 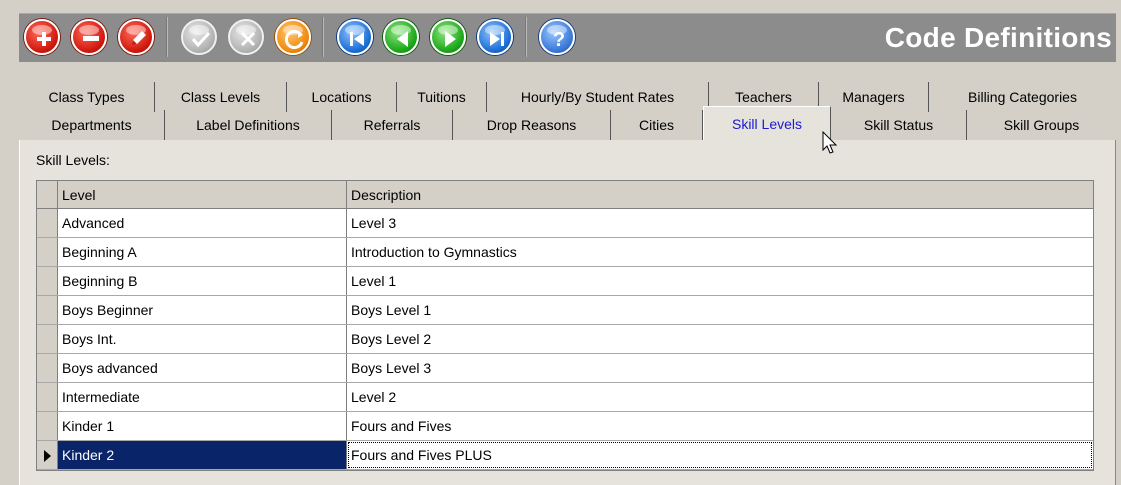 What do you see at coordinates (392, 125) in the screenshot?
I see `tab-referrals: Referrals` at bounding box center [392, 125].